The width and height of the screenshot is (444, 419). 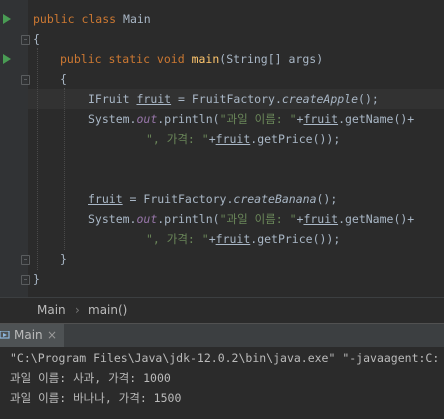 I want to click on editor-gutter, so click(x=15, y=148).